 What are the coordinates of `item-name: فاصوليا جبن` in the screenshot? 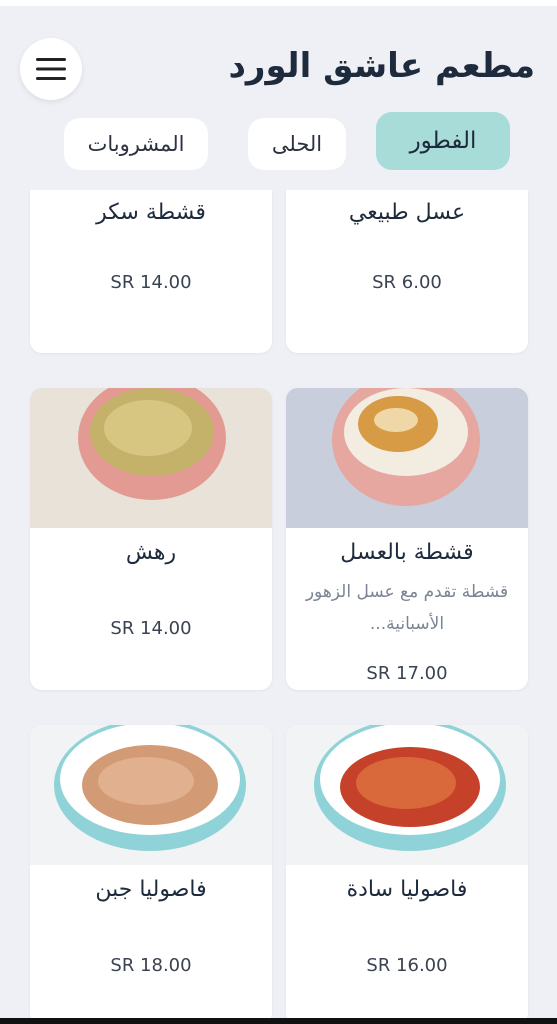 It's located at (151, 889).